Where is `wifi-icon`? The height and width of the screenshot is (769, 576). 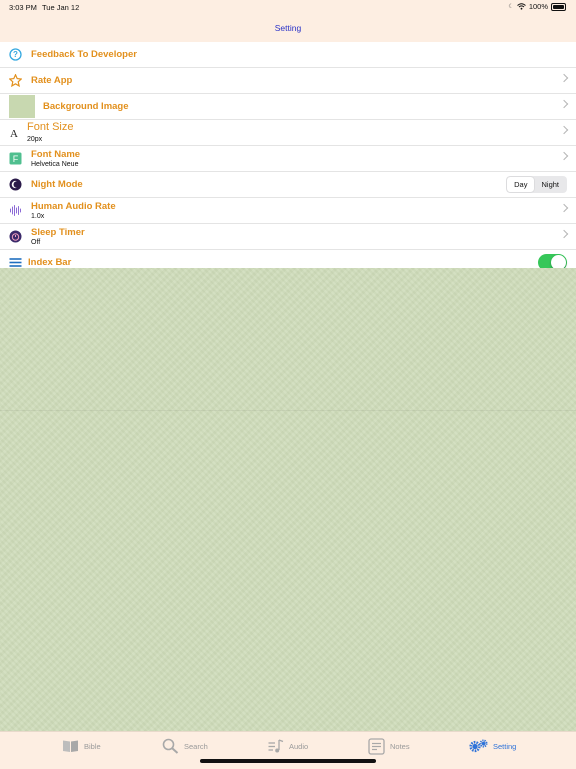 wifi-icon is located at coordinates (521, 6).